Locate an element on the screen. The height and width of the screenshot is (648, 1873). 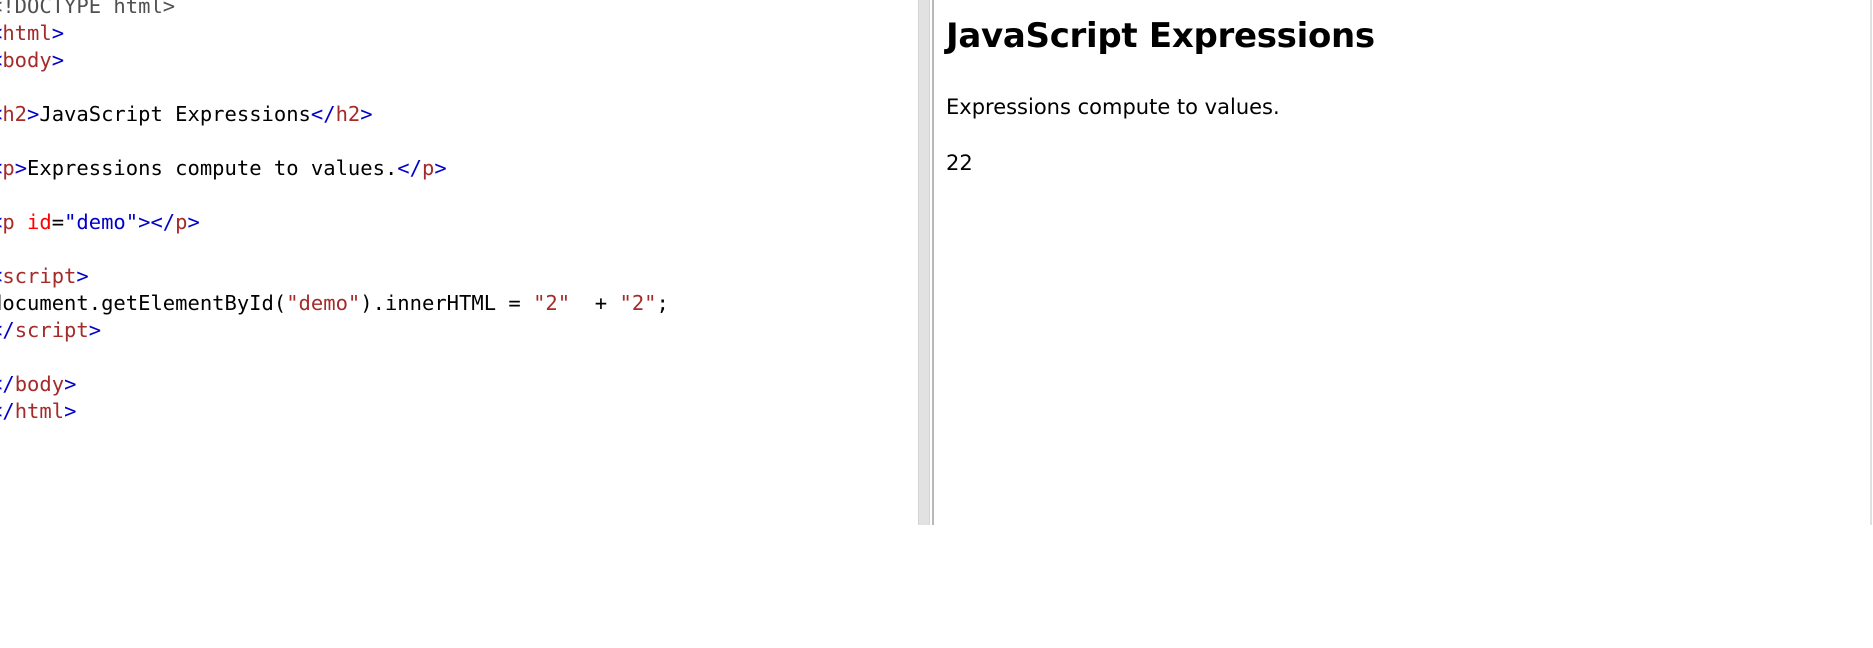
code-token-string: "demo" is located at coordinates (323, 303).